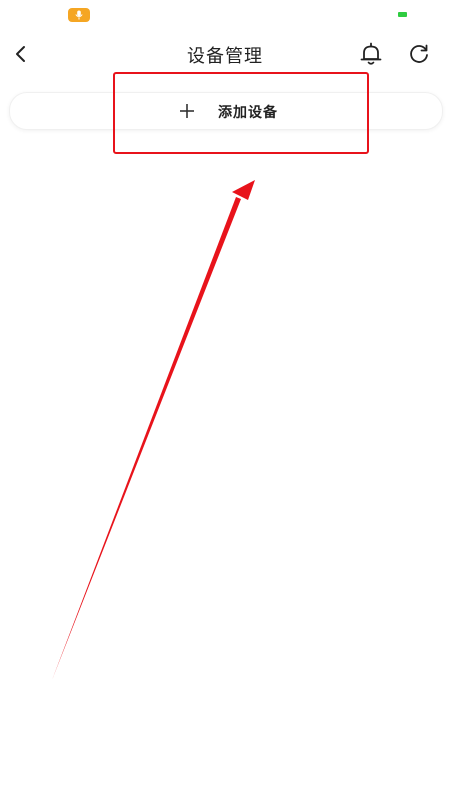 Image resolution: width=450 pixels, height=800 pixels. What do you see at coordinates (187, 111) in the screenshot?
I see `plus-icon` at bounding box center [187, 111].